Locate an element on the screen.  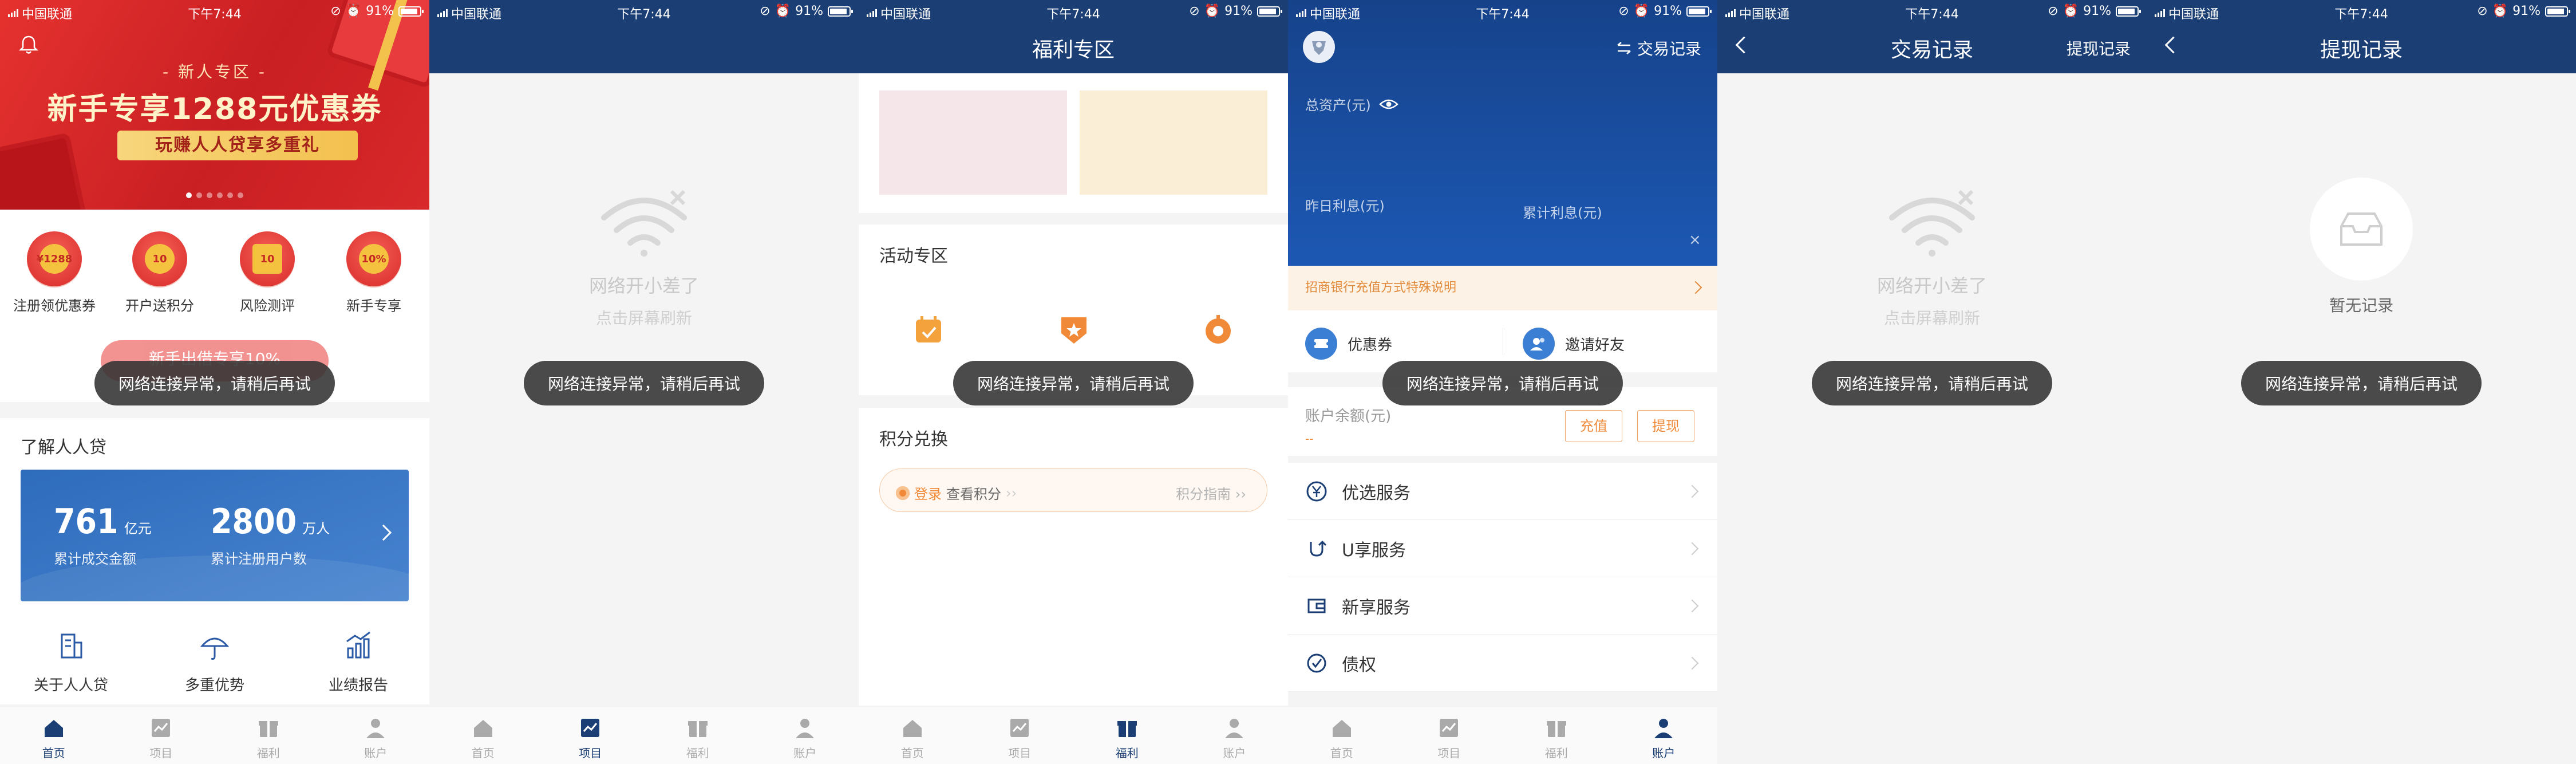
banner-pill: 玩赚人人贷享多重礼 is located at coordinates (237, 145).